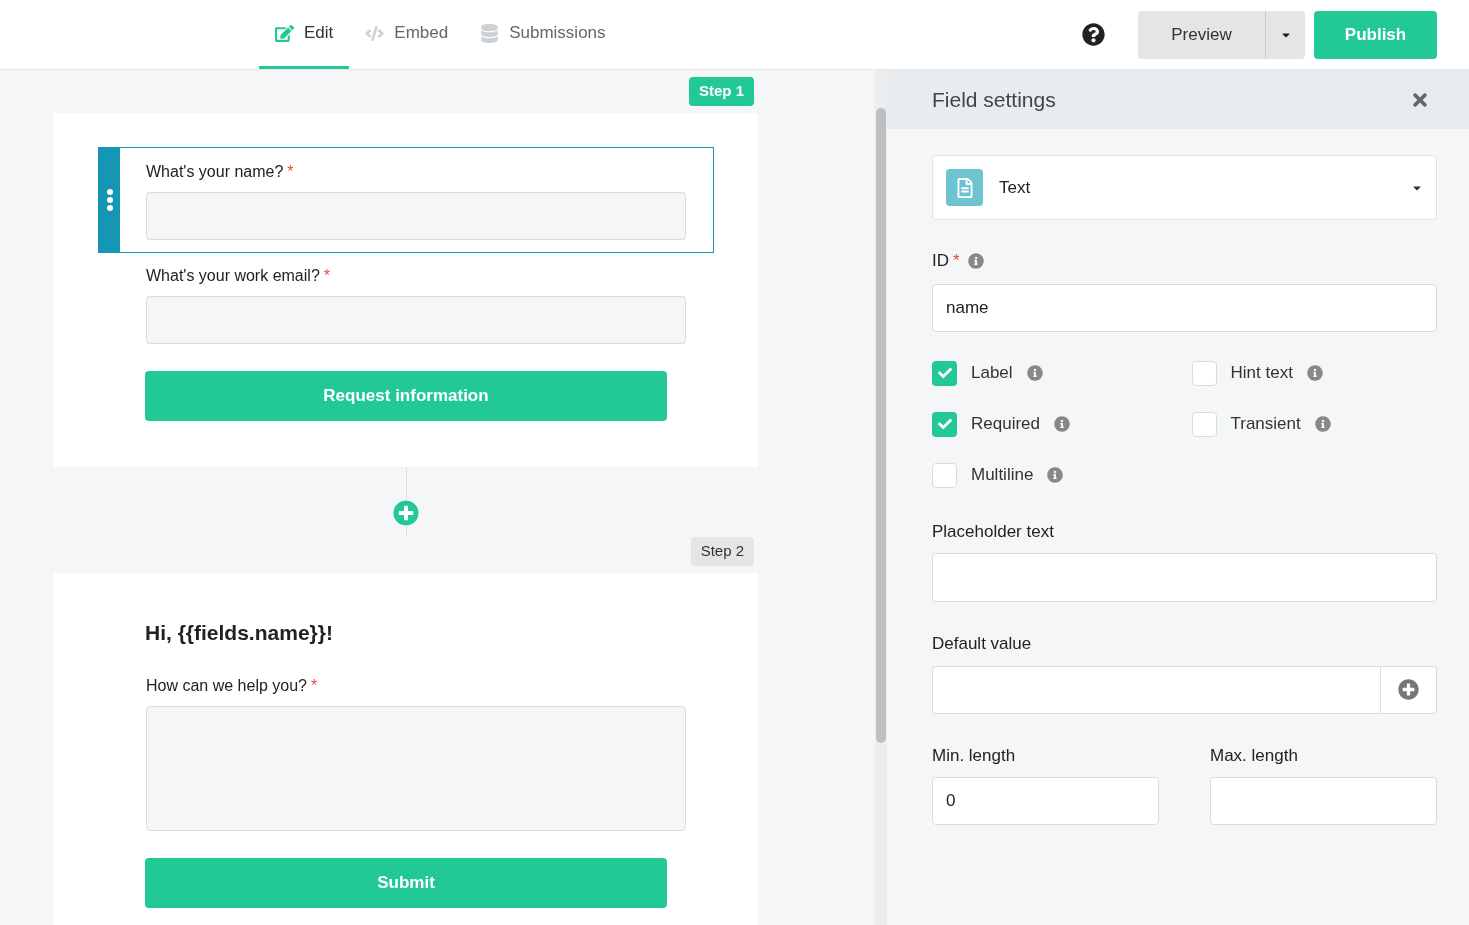 The image size is (1469, 925). Describe the element at coordinates (284, 33) in the screenshot. I see `edit-icon` at that location.